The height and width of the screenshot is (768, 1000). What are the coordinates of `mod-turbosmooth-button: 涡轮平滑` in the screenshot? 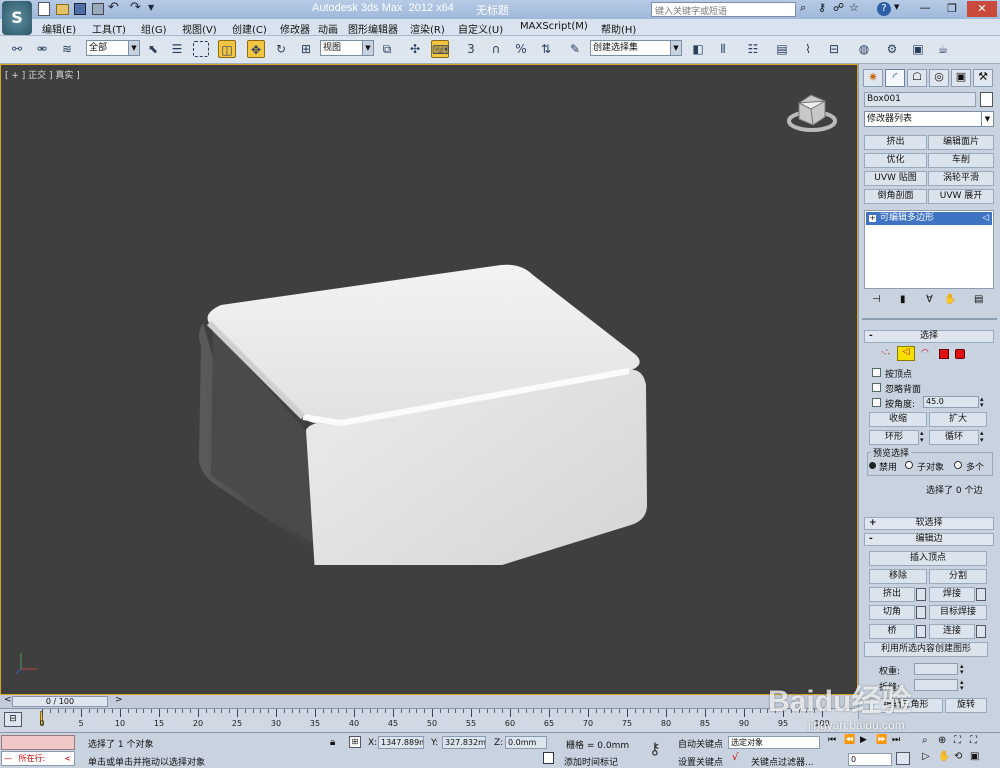 It's located at (961, 178).